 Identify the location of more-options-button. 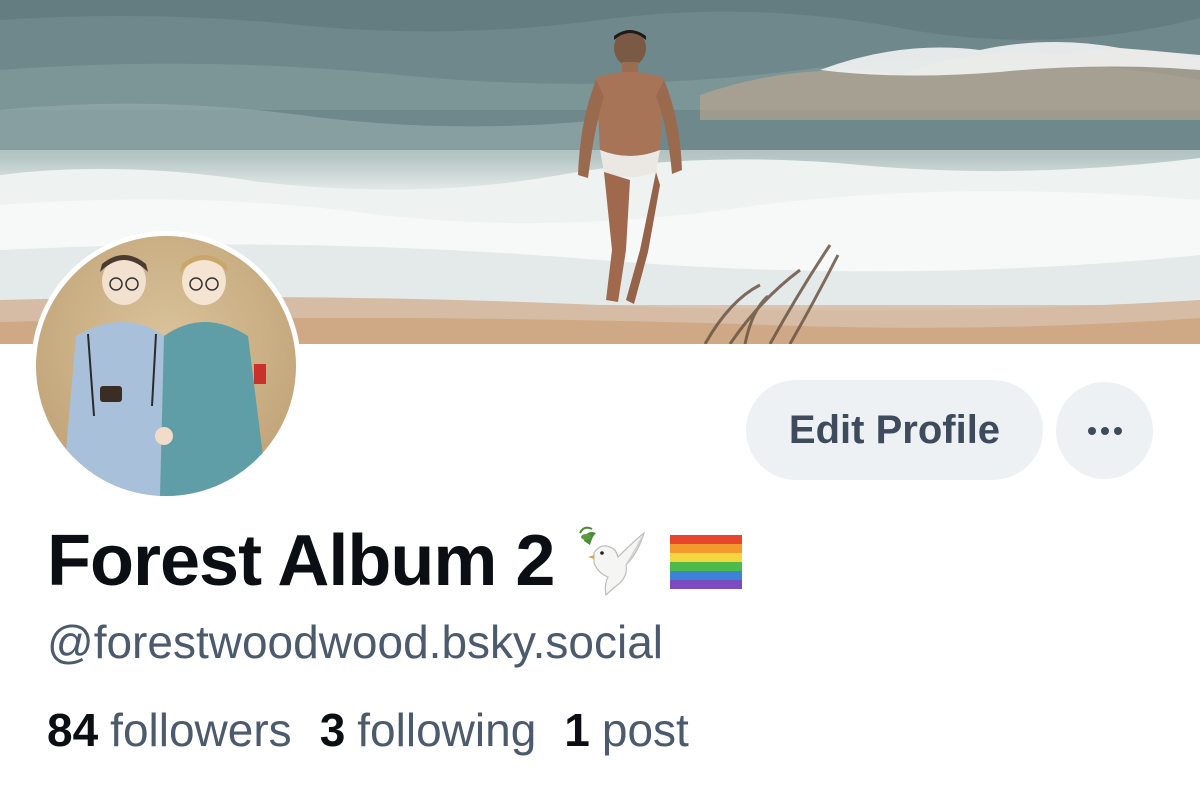
(1104, 430).